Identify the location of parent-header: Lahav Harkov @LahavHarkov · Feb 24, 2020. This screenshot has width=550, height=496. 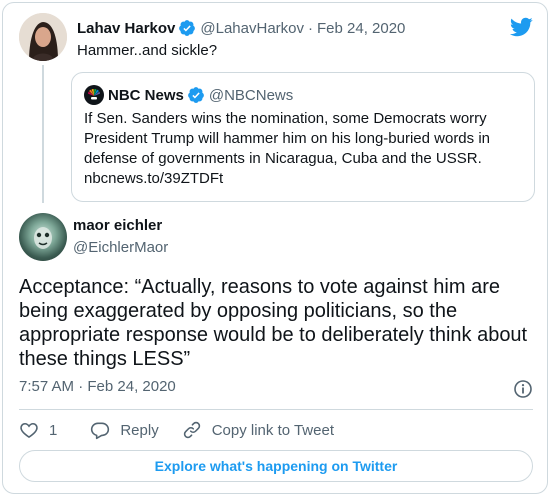
(241, 28).